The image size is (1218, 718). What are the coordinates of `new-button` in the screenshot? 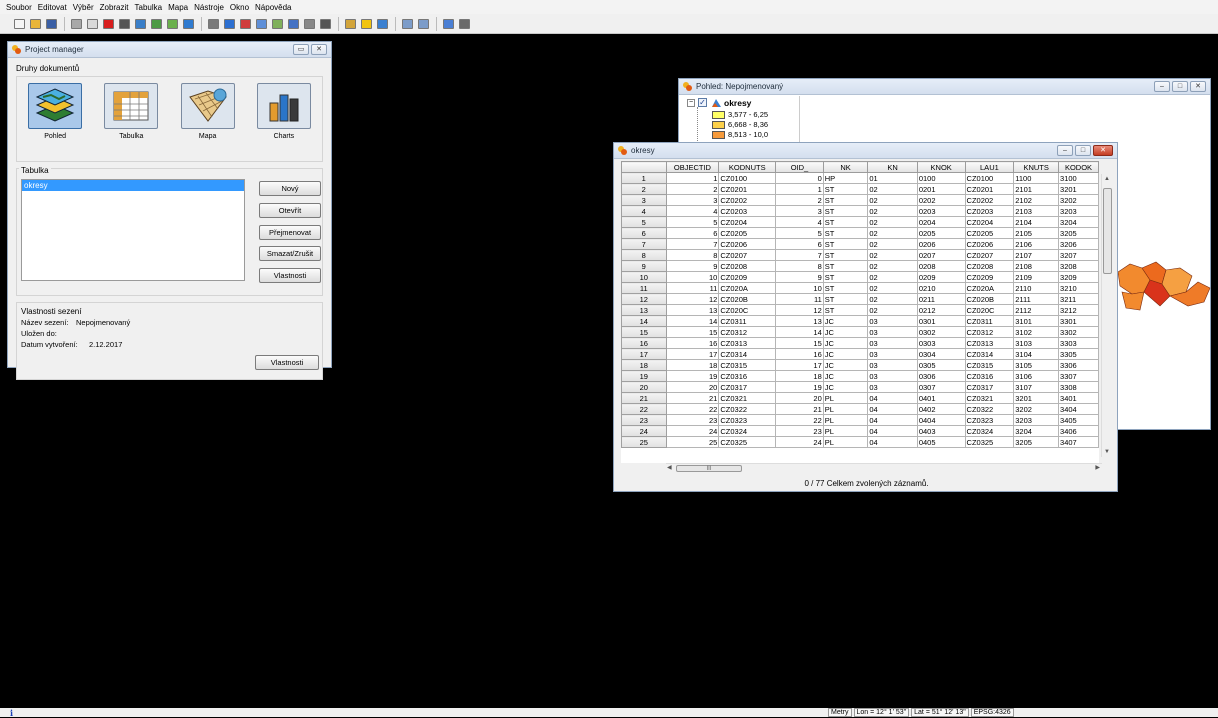 It's located at (19, 24).